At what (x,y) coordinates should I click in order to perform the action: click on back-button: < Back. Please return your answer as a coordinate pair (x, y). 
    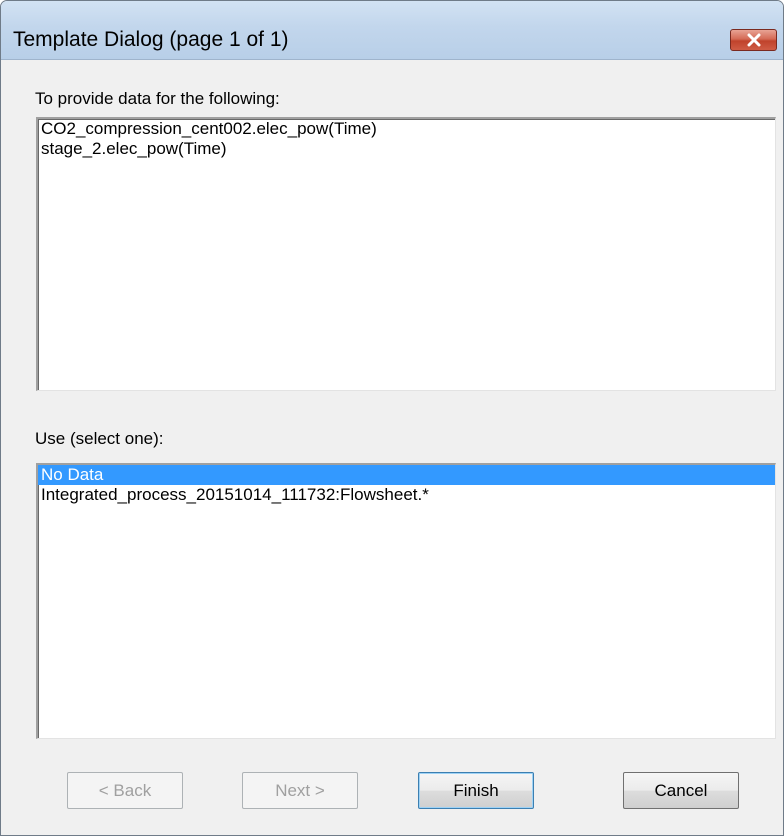
    Looking at the image, I should click on (125, 790).